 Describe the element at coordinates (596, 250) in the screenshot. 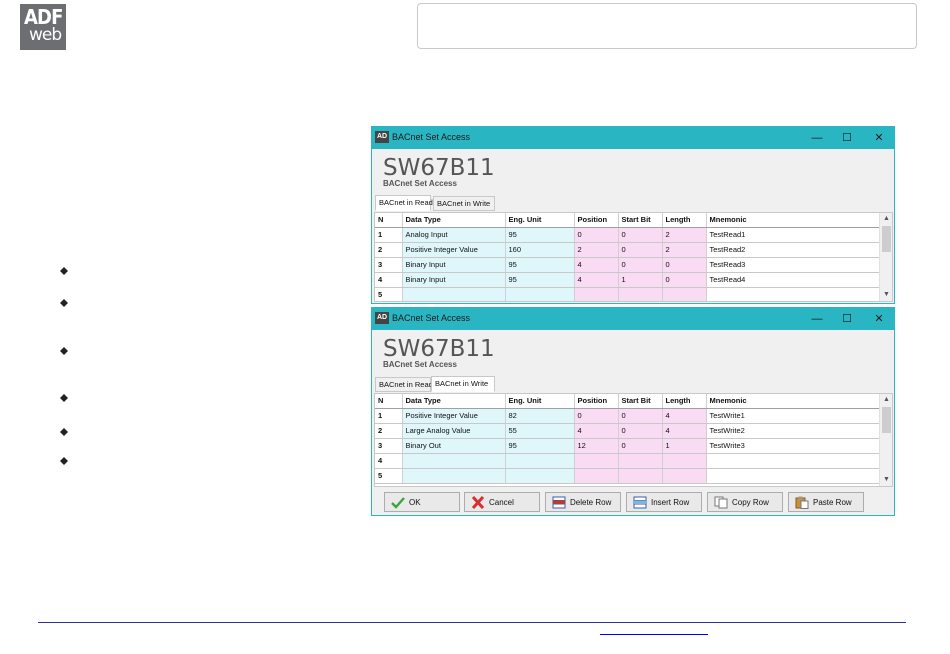

I see `position-cell: 2` at that location.